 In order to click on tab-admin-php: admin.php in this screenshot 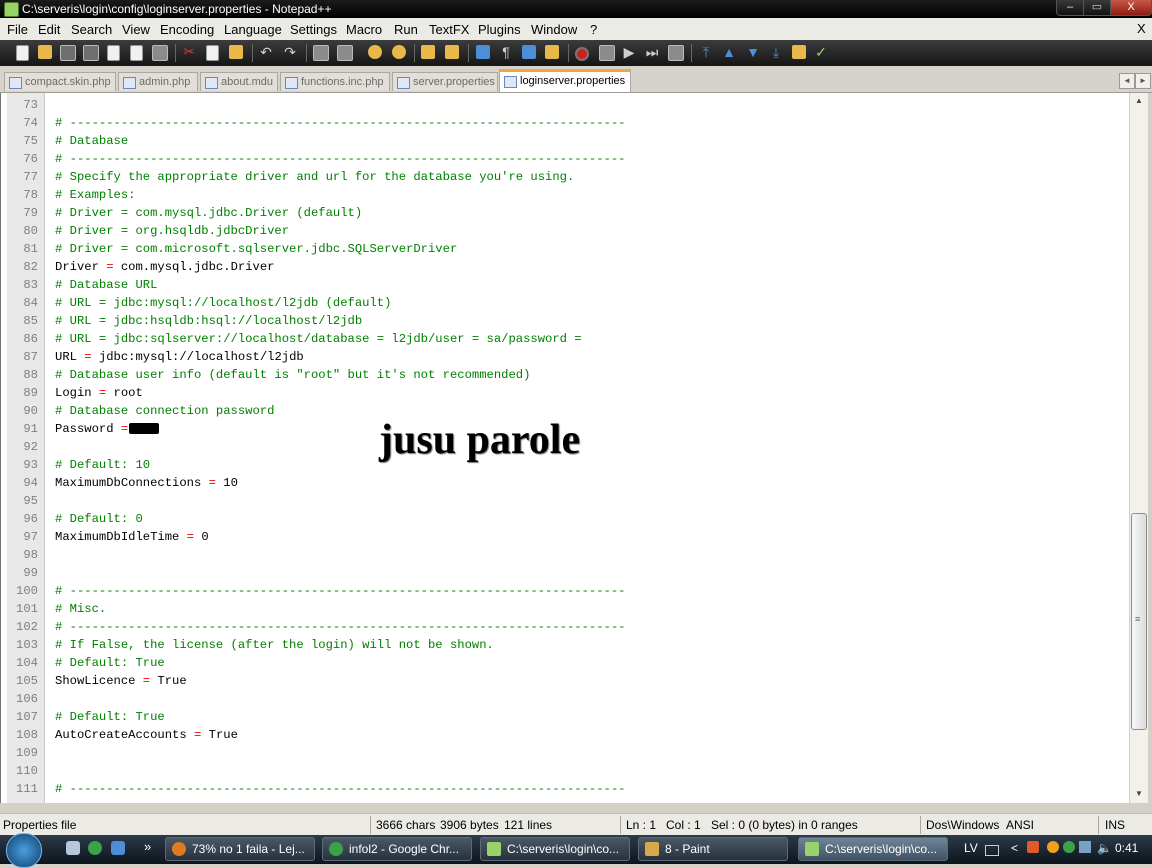, I will do `click(158, 81)`.